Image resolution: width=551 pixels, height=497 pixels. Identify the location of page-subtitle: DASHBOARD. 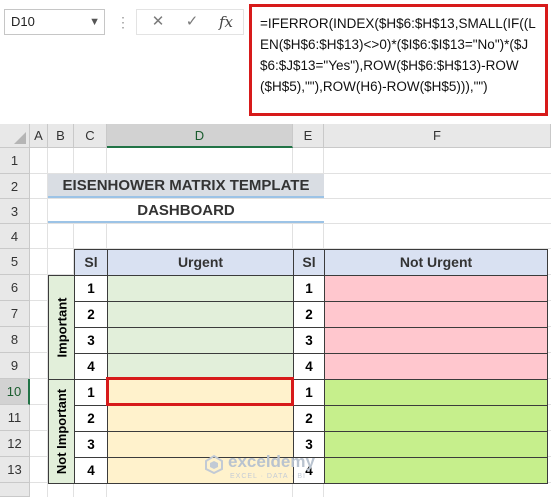
(186, 211).